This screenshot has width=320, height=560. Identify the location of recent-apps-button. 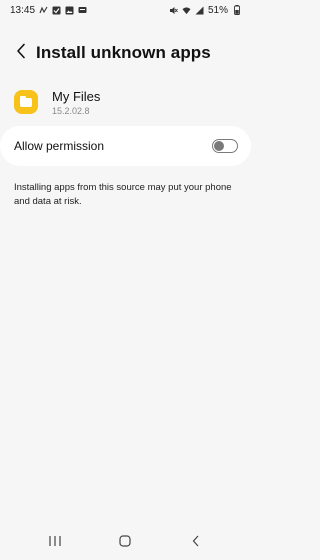
(55, 543).